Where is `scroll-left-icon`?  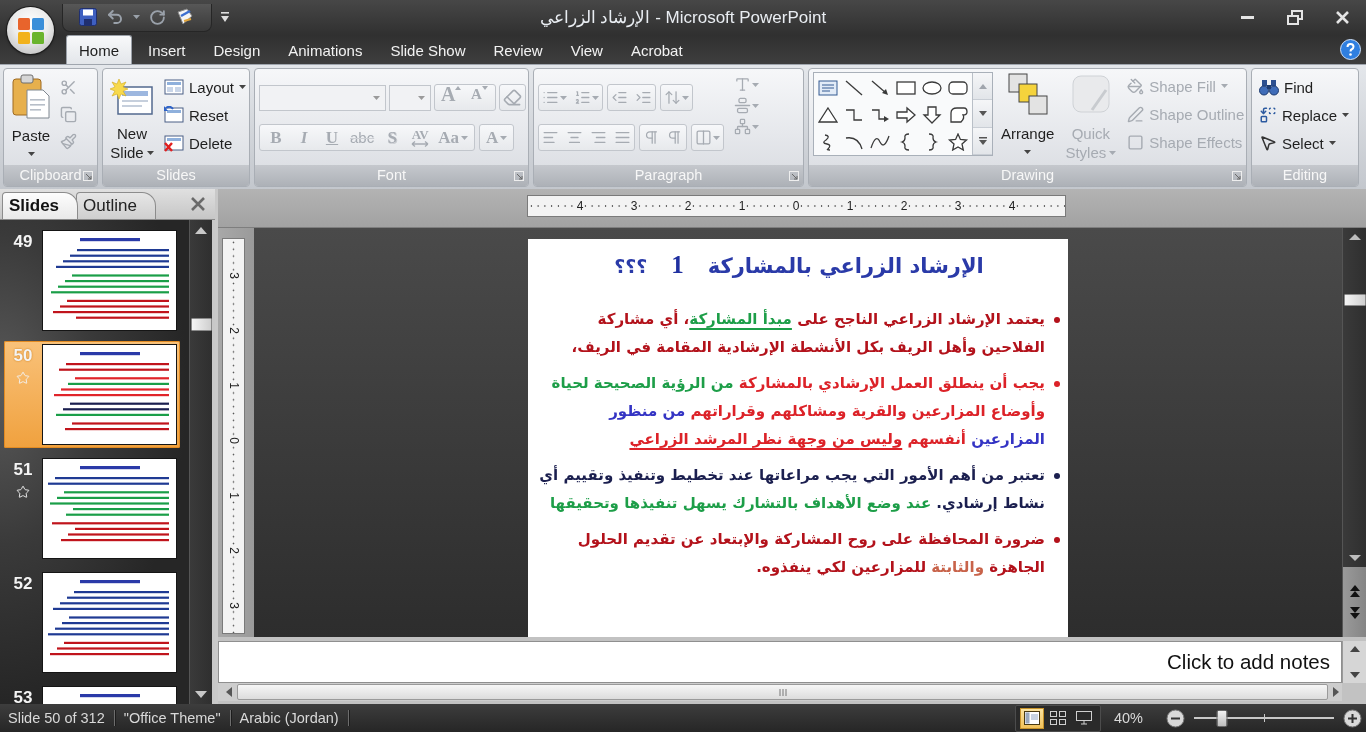 scroll-left-icon is located at coordinates (229, 692).